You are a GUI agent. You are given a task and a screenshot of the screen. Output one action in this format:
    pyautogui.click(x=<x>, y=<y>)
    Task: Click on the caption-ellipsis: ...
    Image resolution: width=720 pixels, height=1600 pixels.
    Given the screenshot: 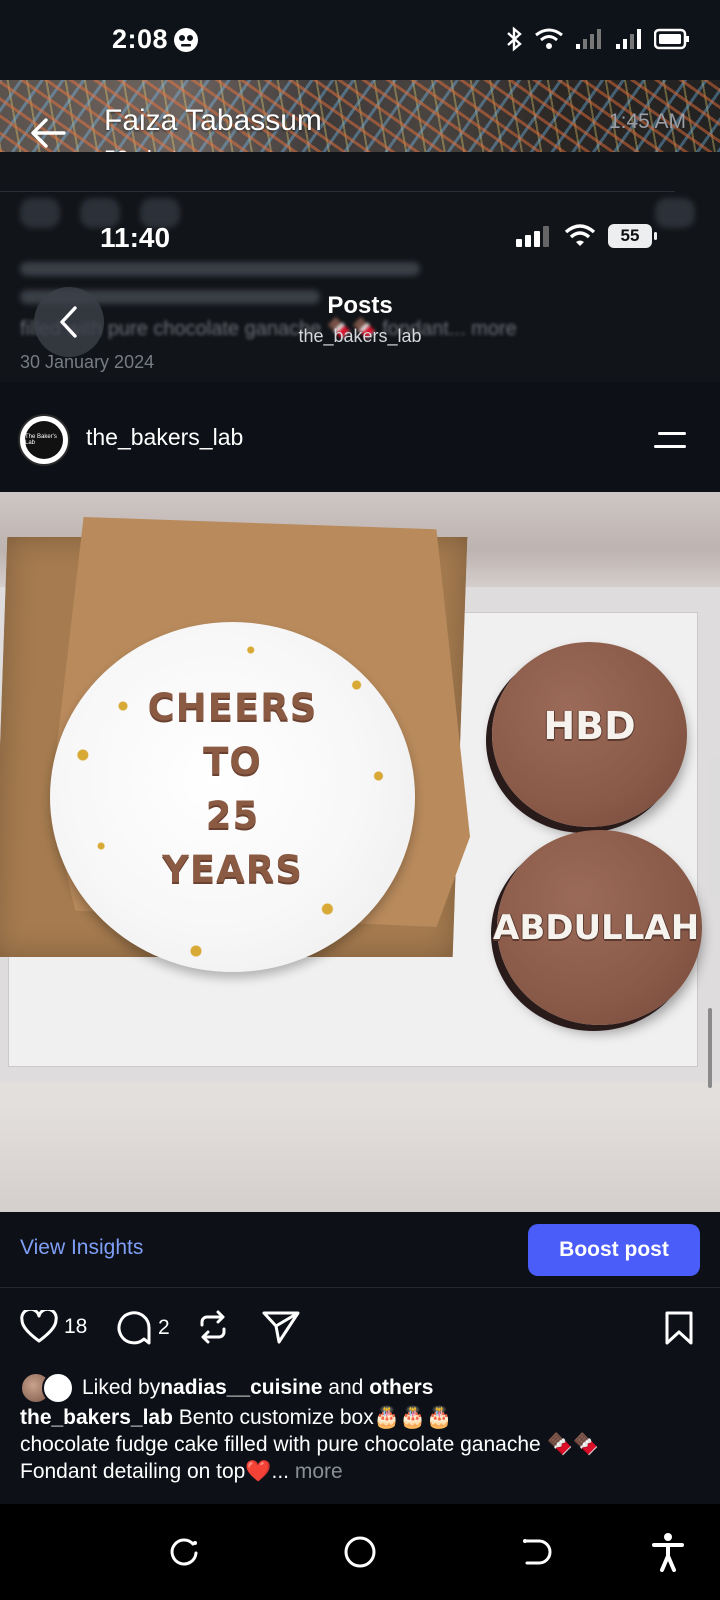 What is the action you would take?
    pyautogui.click(x=283, y=1471)
    